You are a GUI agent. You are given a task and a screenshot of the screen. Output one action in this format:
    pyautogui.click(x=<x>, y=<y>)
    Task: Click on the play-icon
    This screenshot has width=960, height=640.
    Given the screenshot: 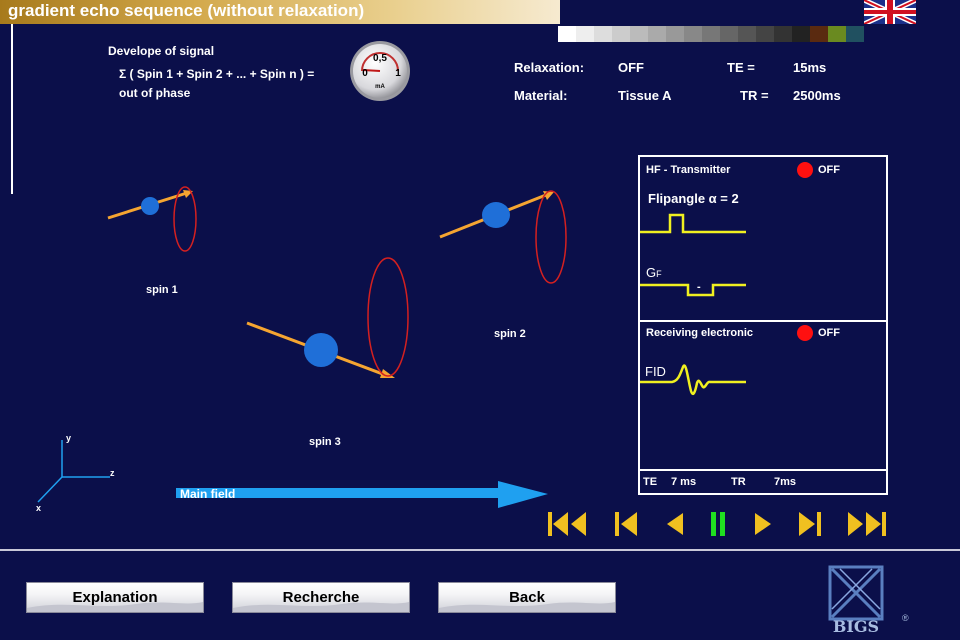 What is the action you would take?
    pyautogui.click(x=763, y=524)
    